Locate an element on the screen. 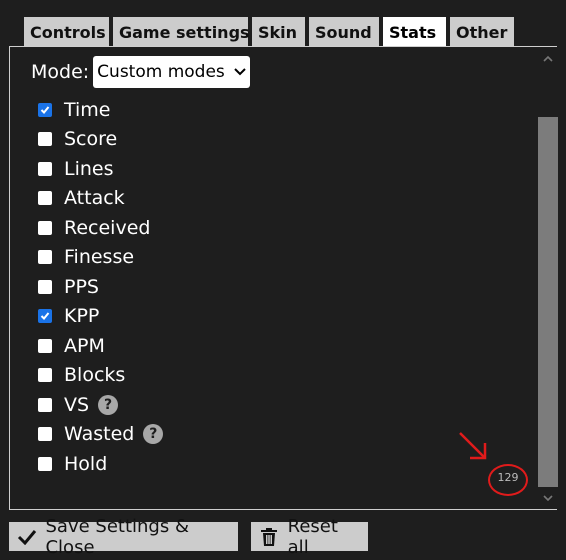 Image resolution: width=566 pixels, height=560 pixels. save-button-label: Save Settings & Close is located at coordinates (117, 536).